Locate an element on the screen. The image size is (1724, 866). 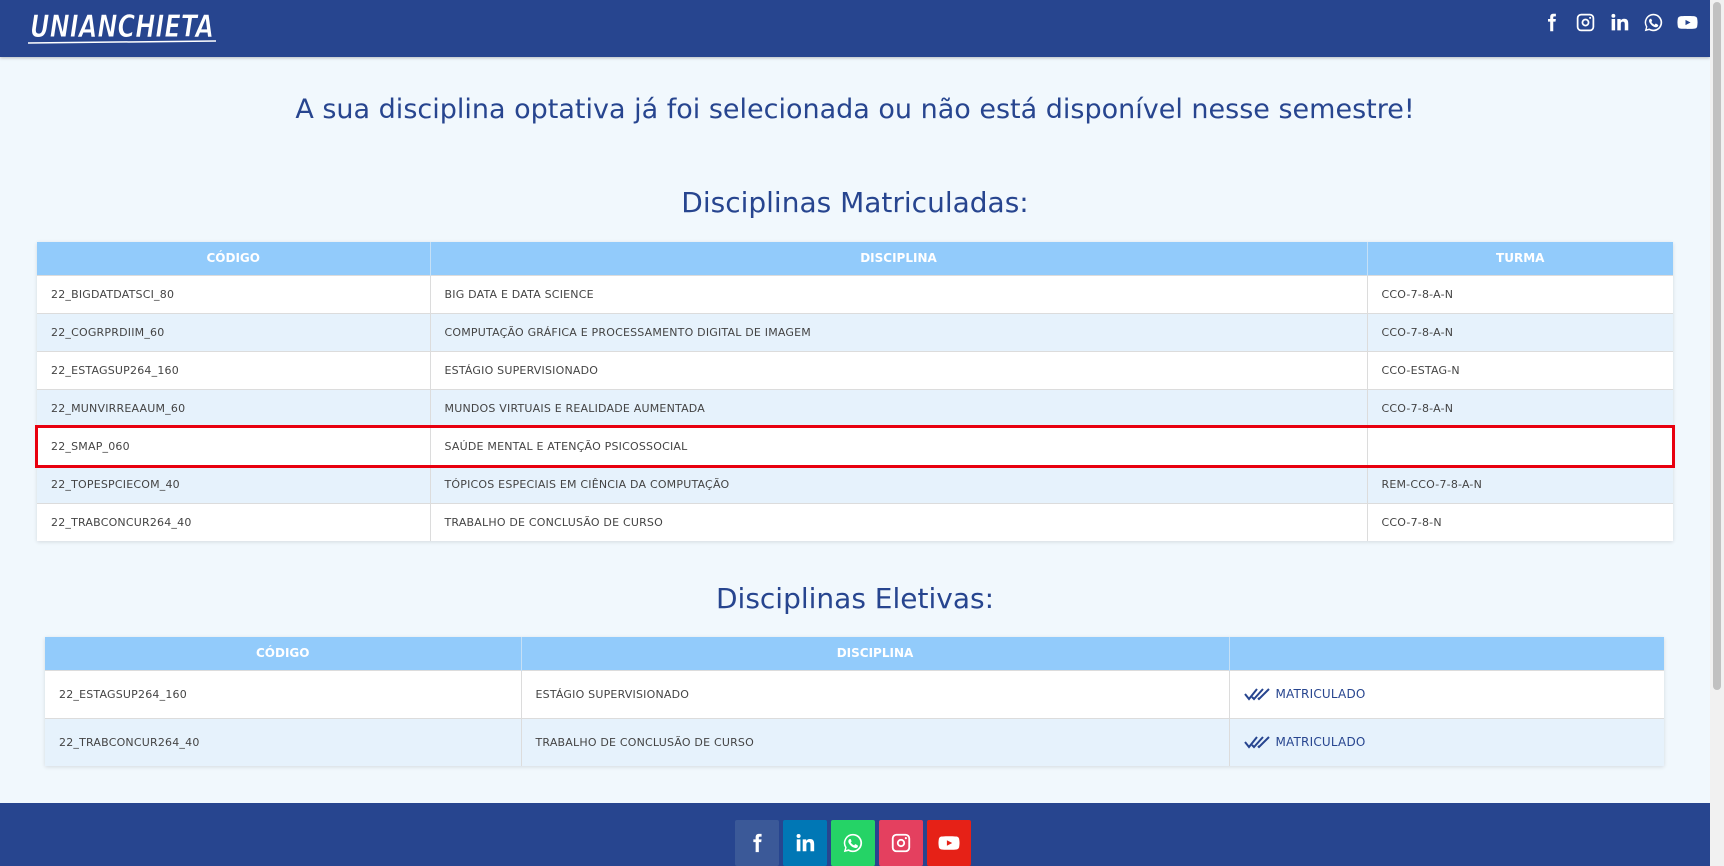
cell-turma: REM-CCO-7-8-A-N is located at coordinates (1520, 483).